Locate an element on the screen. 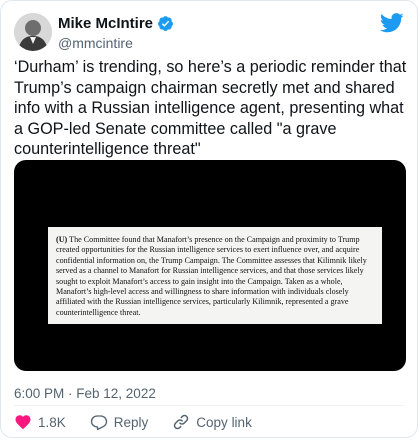 The width and height of the screenshot is (420, 440). like-button: 1.8K is located at coordinates (40, 422).